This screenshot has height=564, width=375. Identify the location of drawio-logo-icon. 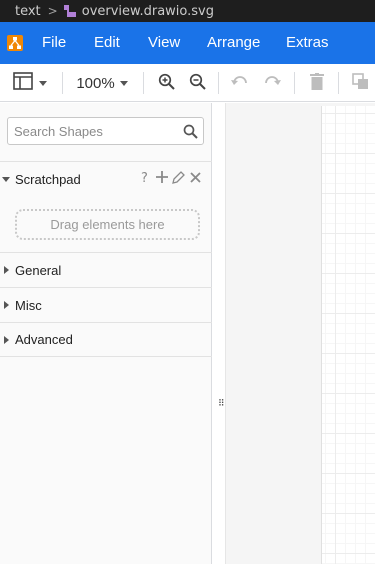
(15, 43).